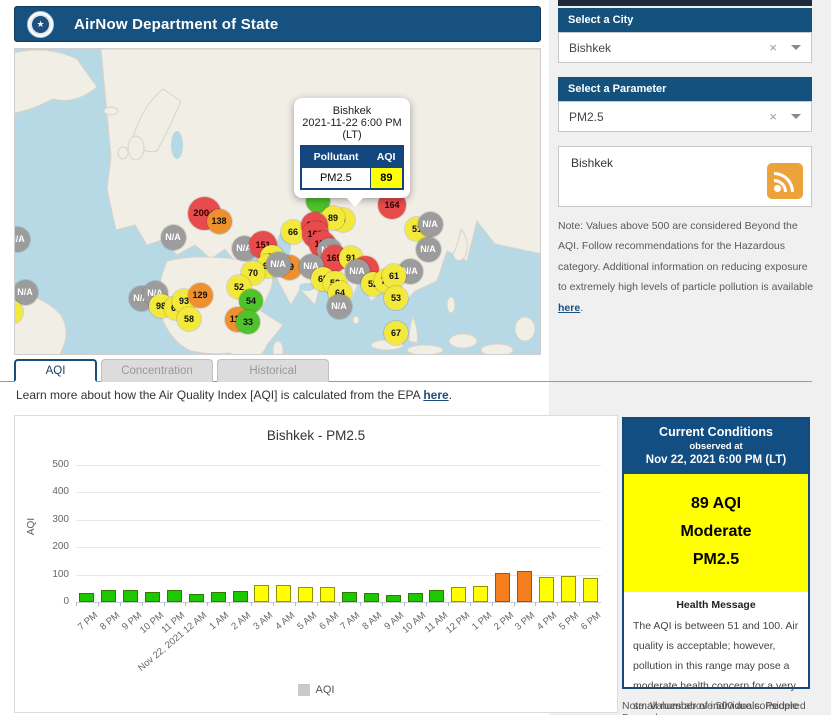  What do you see at coordinates (316, 435) in the screenshot?
I see `chart-title: Bishkek - PM2.5` at bounding box center [316, 435].